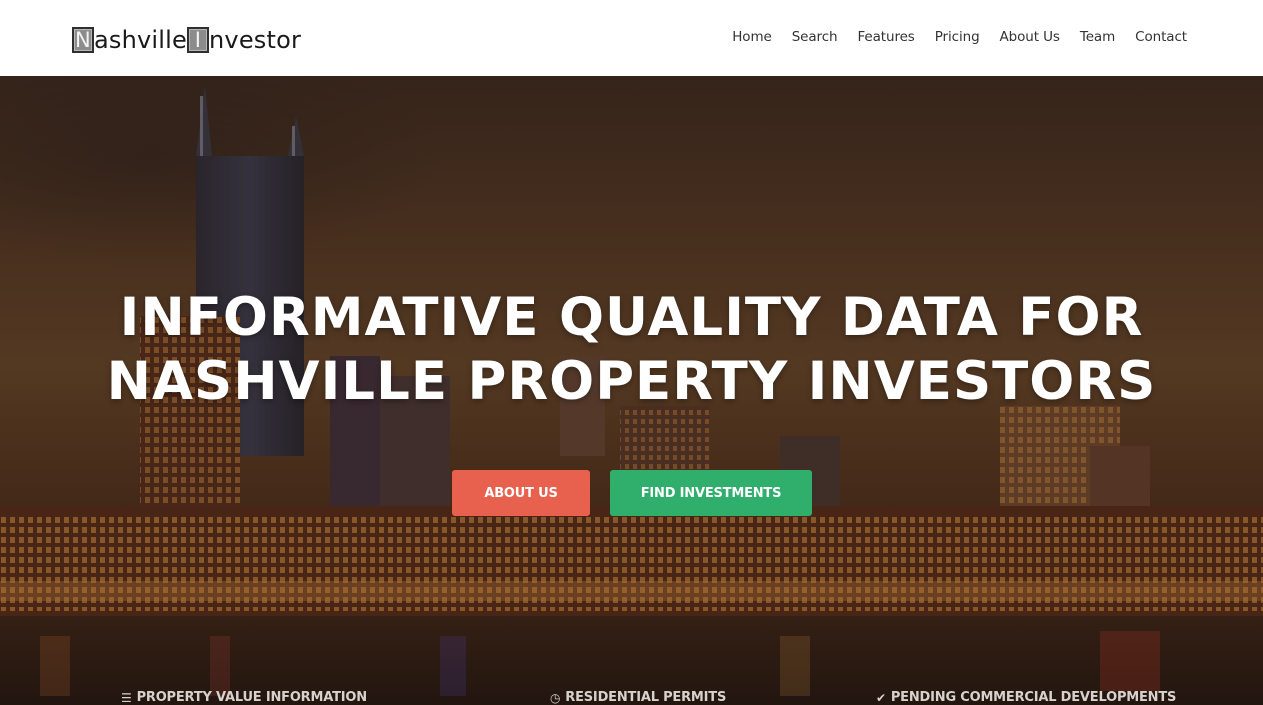 The height and width of the screenshot is (705, 1263). I want to click on feature-label: PENDING COMMERCIAL DEVELOPMENTS, so click(1033, 697).